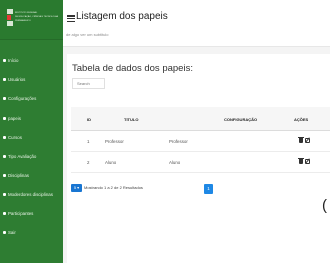  I want to click on sidebar-item-label: papeis, so click(14, 118).